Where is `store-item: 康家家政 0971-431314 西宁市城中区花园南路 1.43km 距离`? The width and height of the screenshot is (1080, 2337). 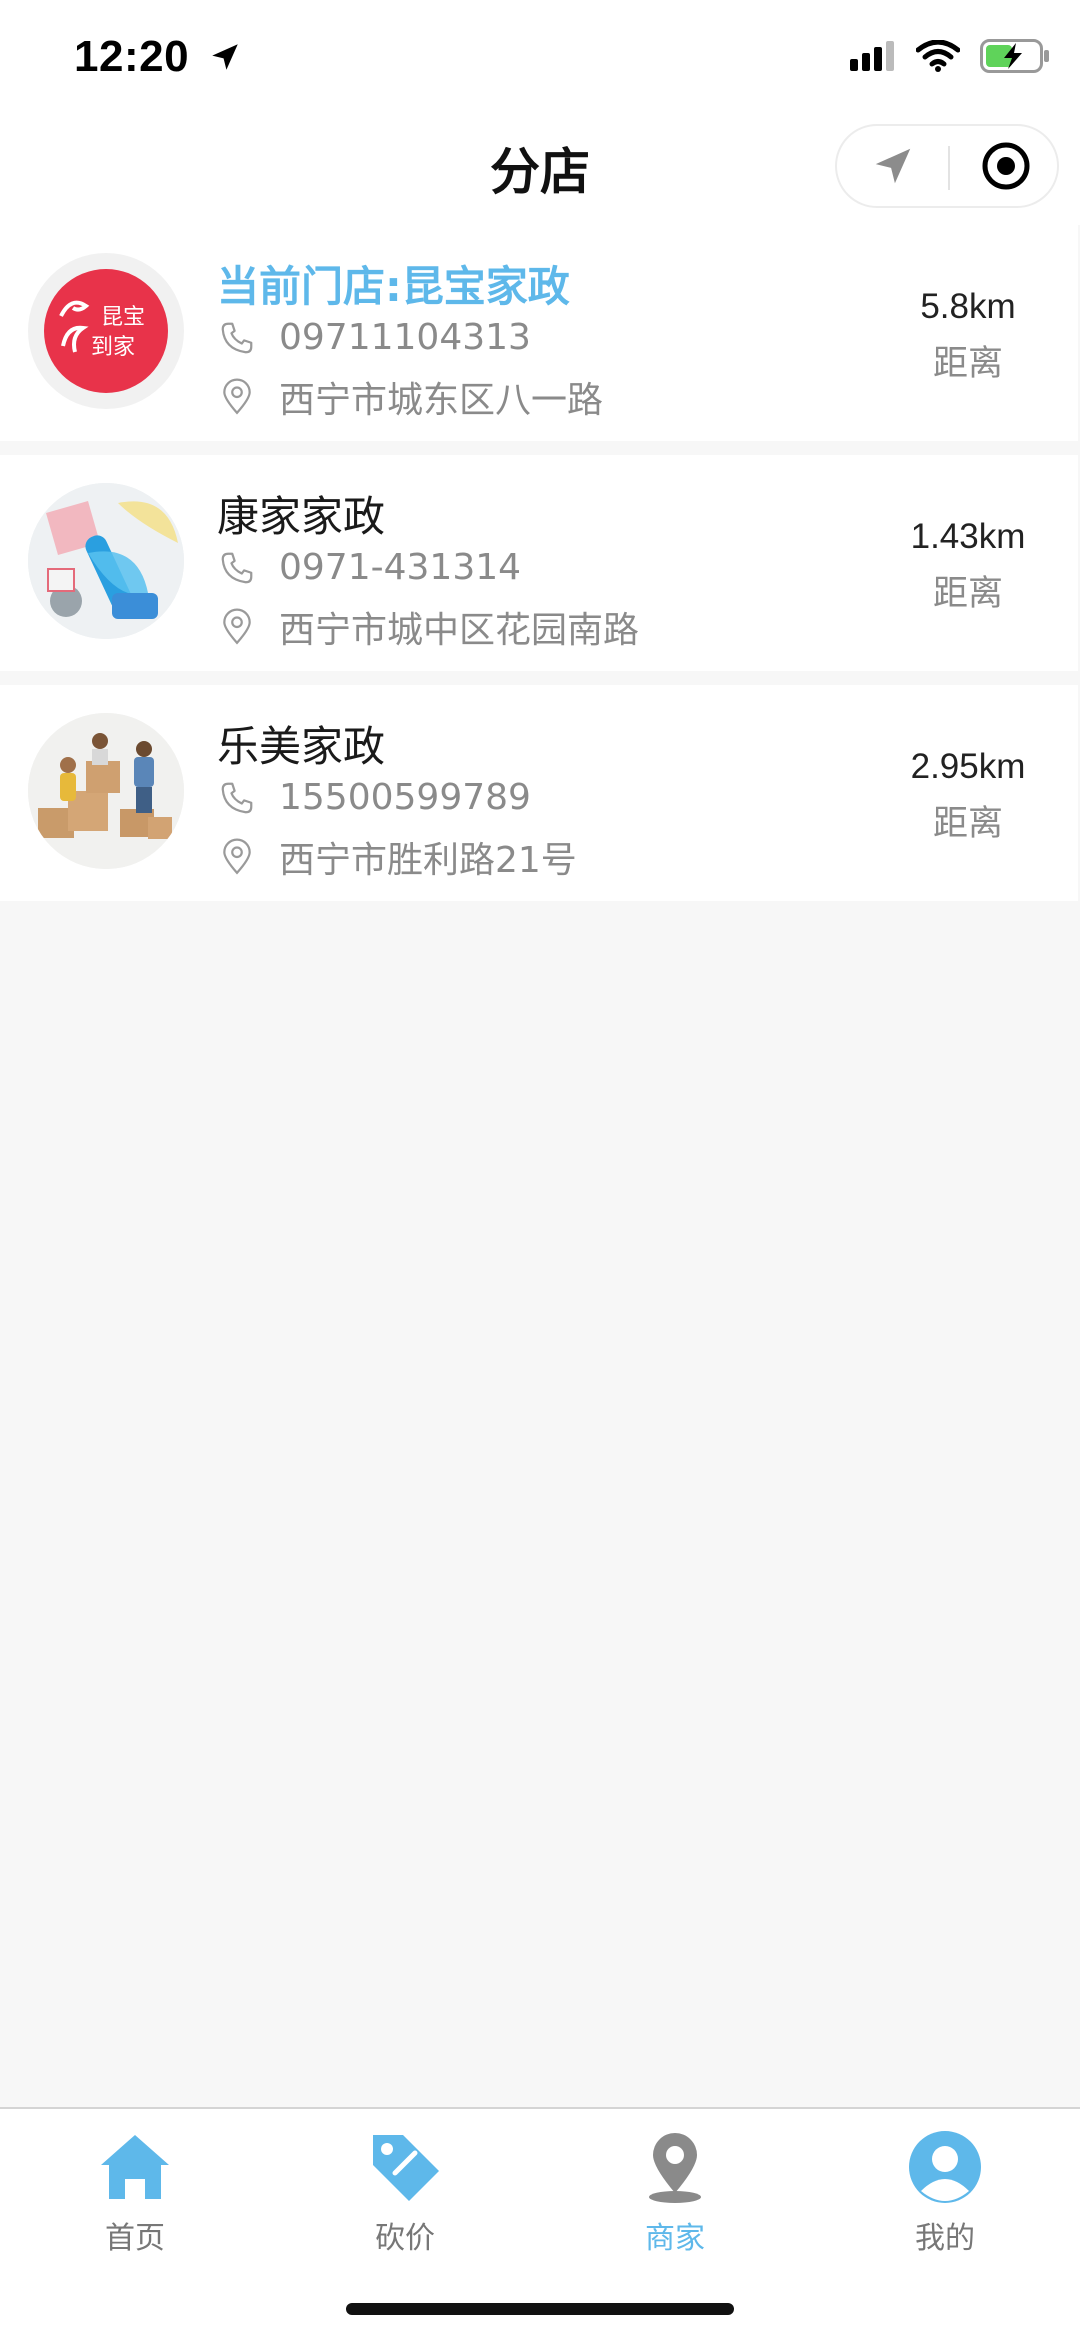
store-item: 康家家政 0971-431314 西宁市城中区花园南路 1.43km 距离 is located at coordinates (539, 563).